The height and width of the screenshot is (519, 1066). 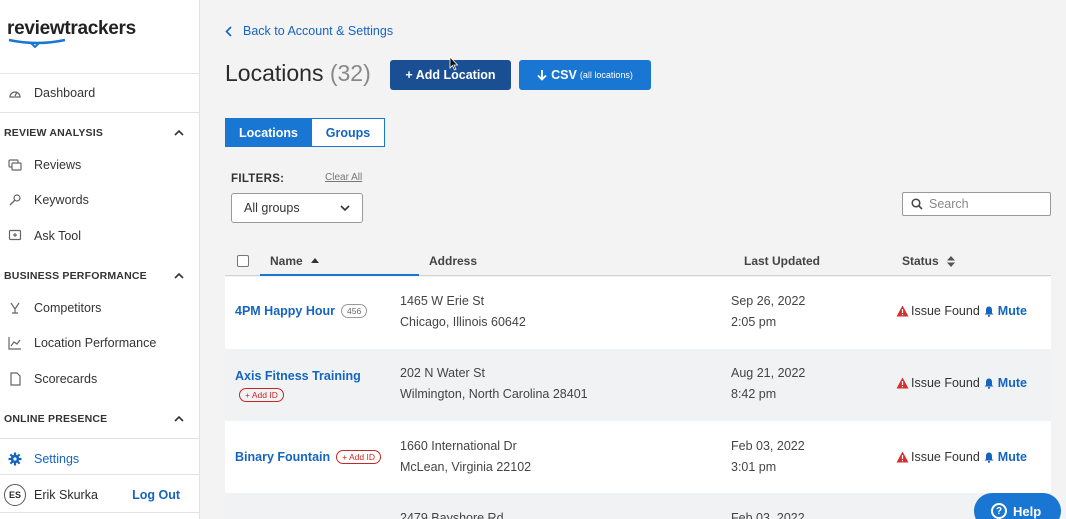 I want to click on sidebar-item-label: Dashboard, so click(x=65, y=93).